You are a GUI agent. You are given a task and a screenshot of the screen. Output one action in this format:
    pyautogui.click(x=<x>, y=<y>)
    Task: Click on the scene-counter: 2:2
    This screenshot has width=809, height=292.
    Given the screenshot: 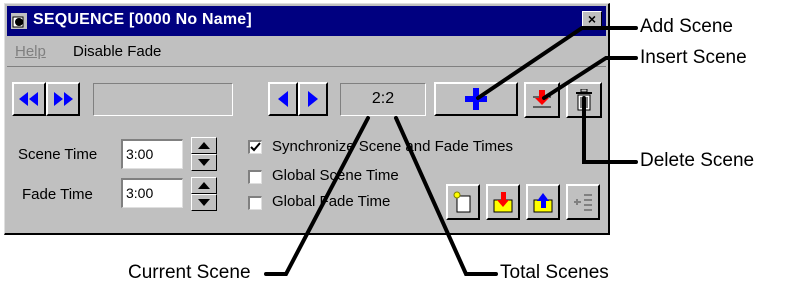 What is the action you would take?
    pyautogui.click(x=383, y=98)
    